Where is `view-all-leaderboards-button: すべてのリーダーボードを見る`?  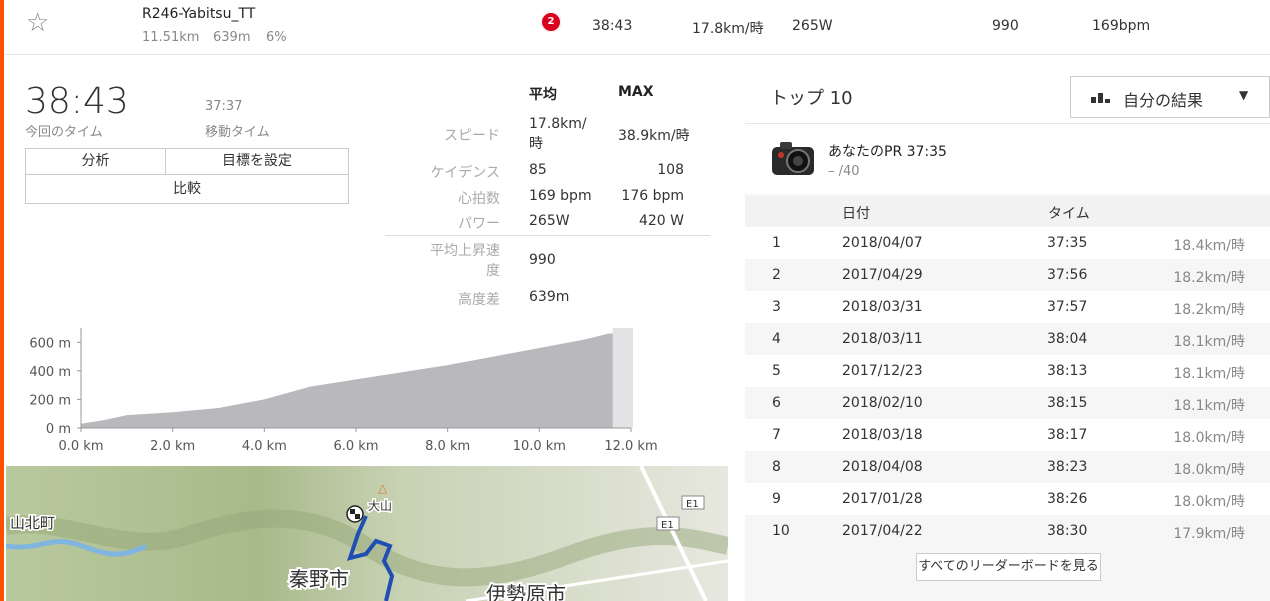 view-all-leaderboards-button: すべてのリーダーボードを見る is located at coordinates (1008, 567).